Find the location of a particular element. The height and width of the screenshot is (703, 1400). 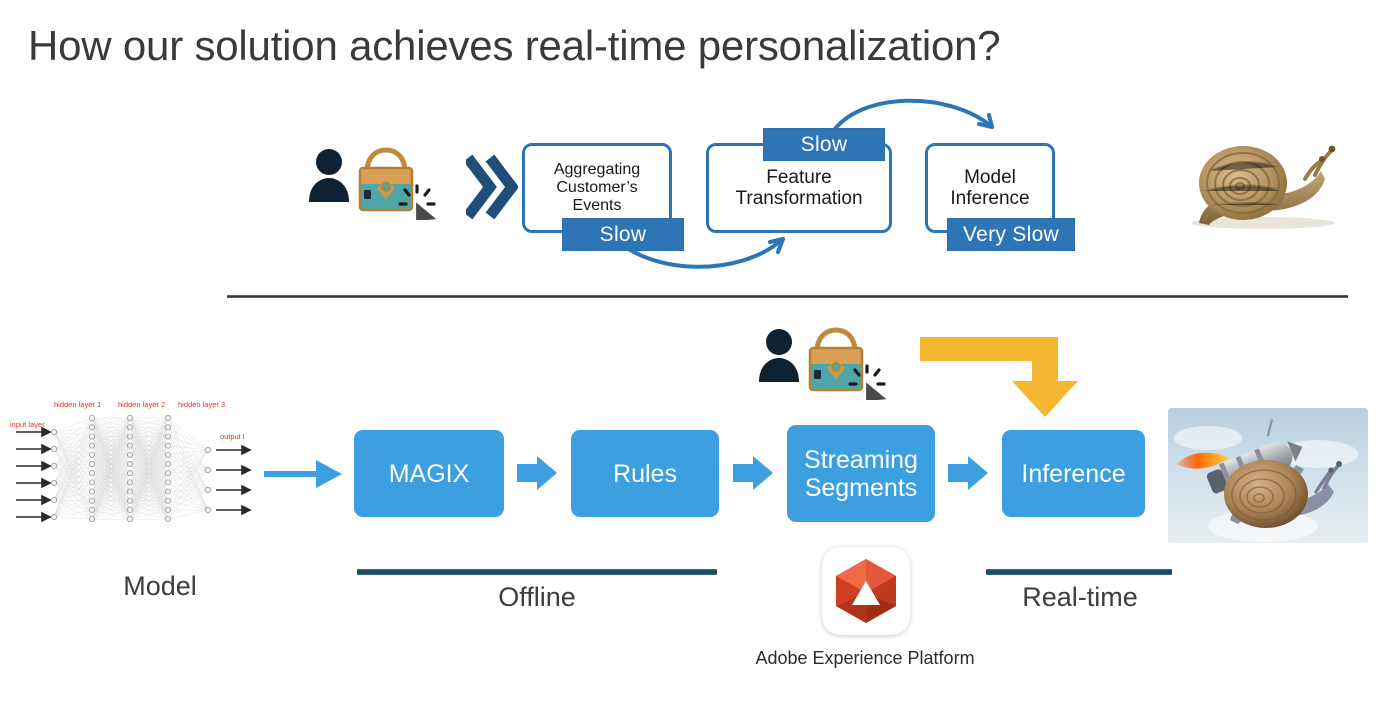

legacy-step1-line2: Customer’s is located at coordinates (597, 188).